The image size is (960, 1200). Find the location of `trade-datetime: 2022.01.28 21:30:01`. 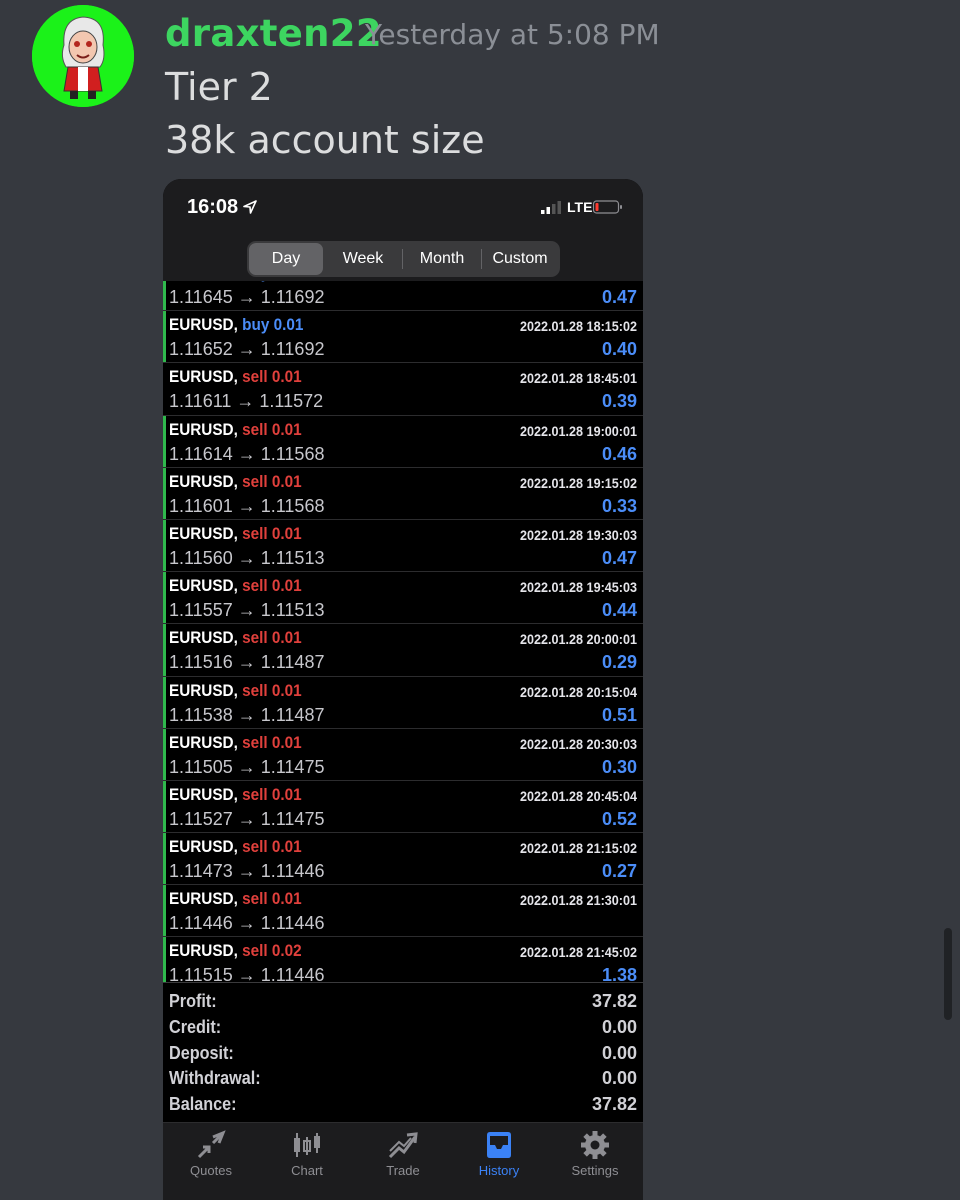

trade-datetime: 2022.01.28 21:30:01 is located at coordinates (578, 900).